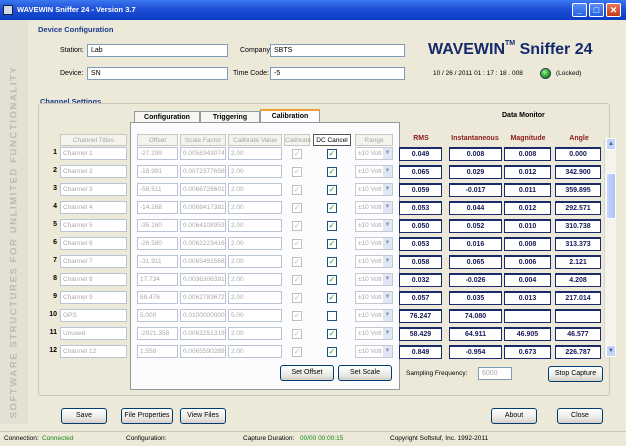  What do you see at coordinates (203, 207) in the screenshot?
I see `scale-factor-input: 0.0068417381` at bounding box center [203, 207].